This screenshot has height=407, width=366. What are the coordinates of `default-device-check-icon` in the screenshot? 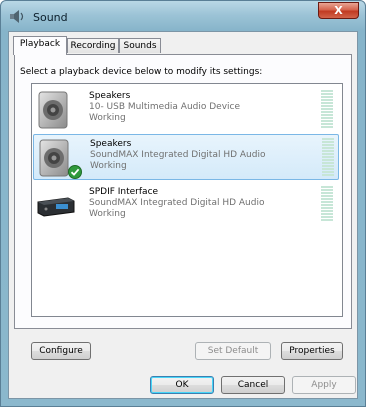 It's located at (75, 172).